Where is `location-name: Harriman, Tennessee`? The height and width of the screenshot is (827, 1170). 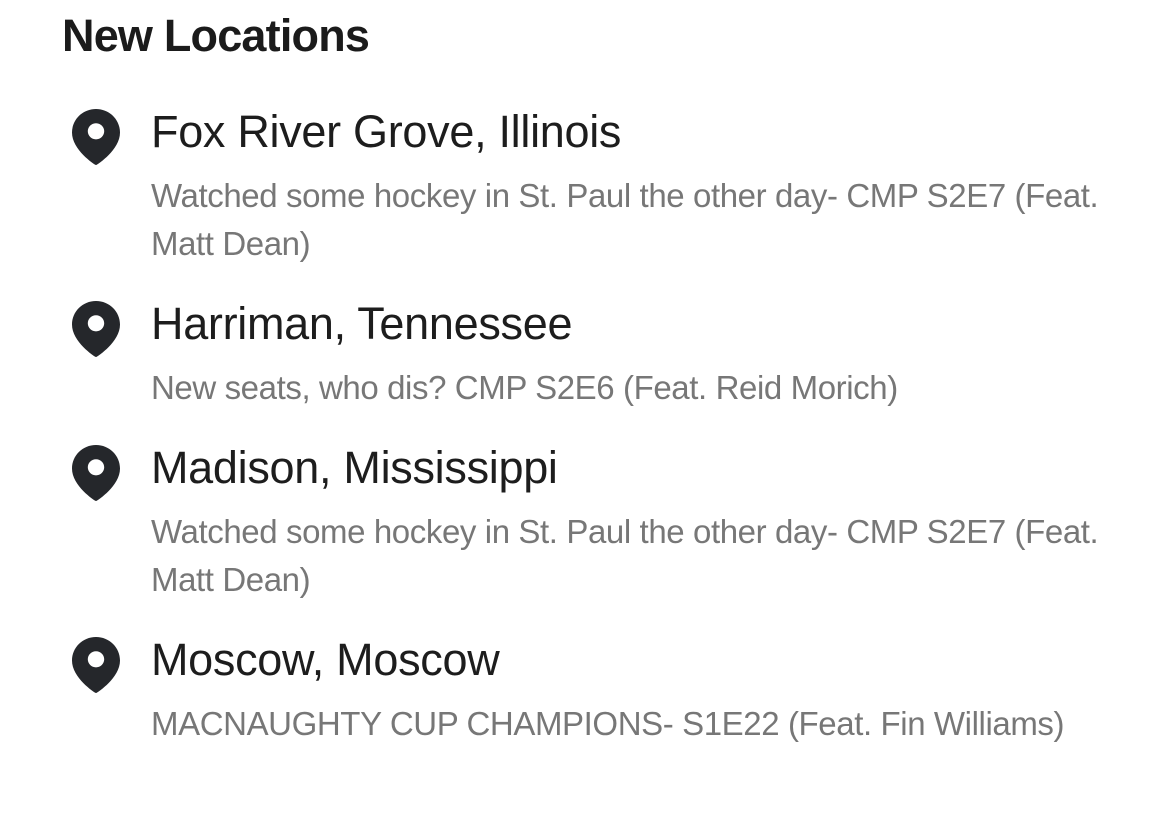 location-name: Harriman, Tennessee is located at coordinates (362, 323).